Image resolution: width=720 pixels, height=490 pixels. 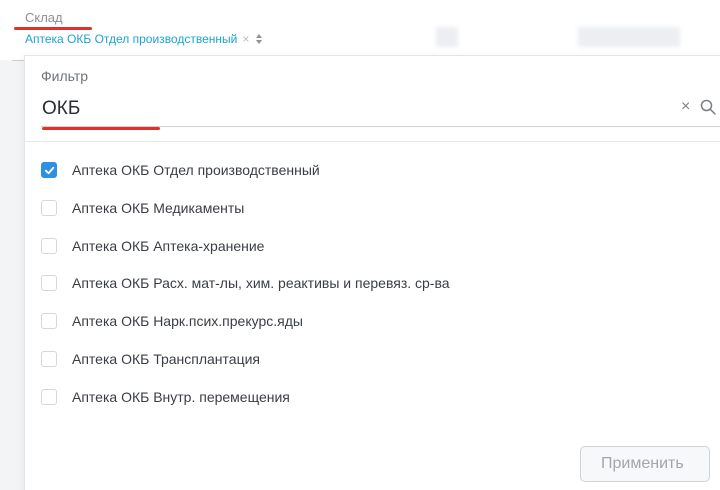 What do you see at coordinates (166, 359) in the screenshot?
I see `option-label: Аптека ОКБ Трансплантация` at bounding box center [166, 359].